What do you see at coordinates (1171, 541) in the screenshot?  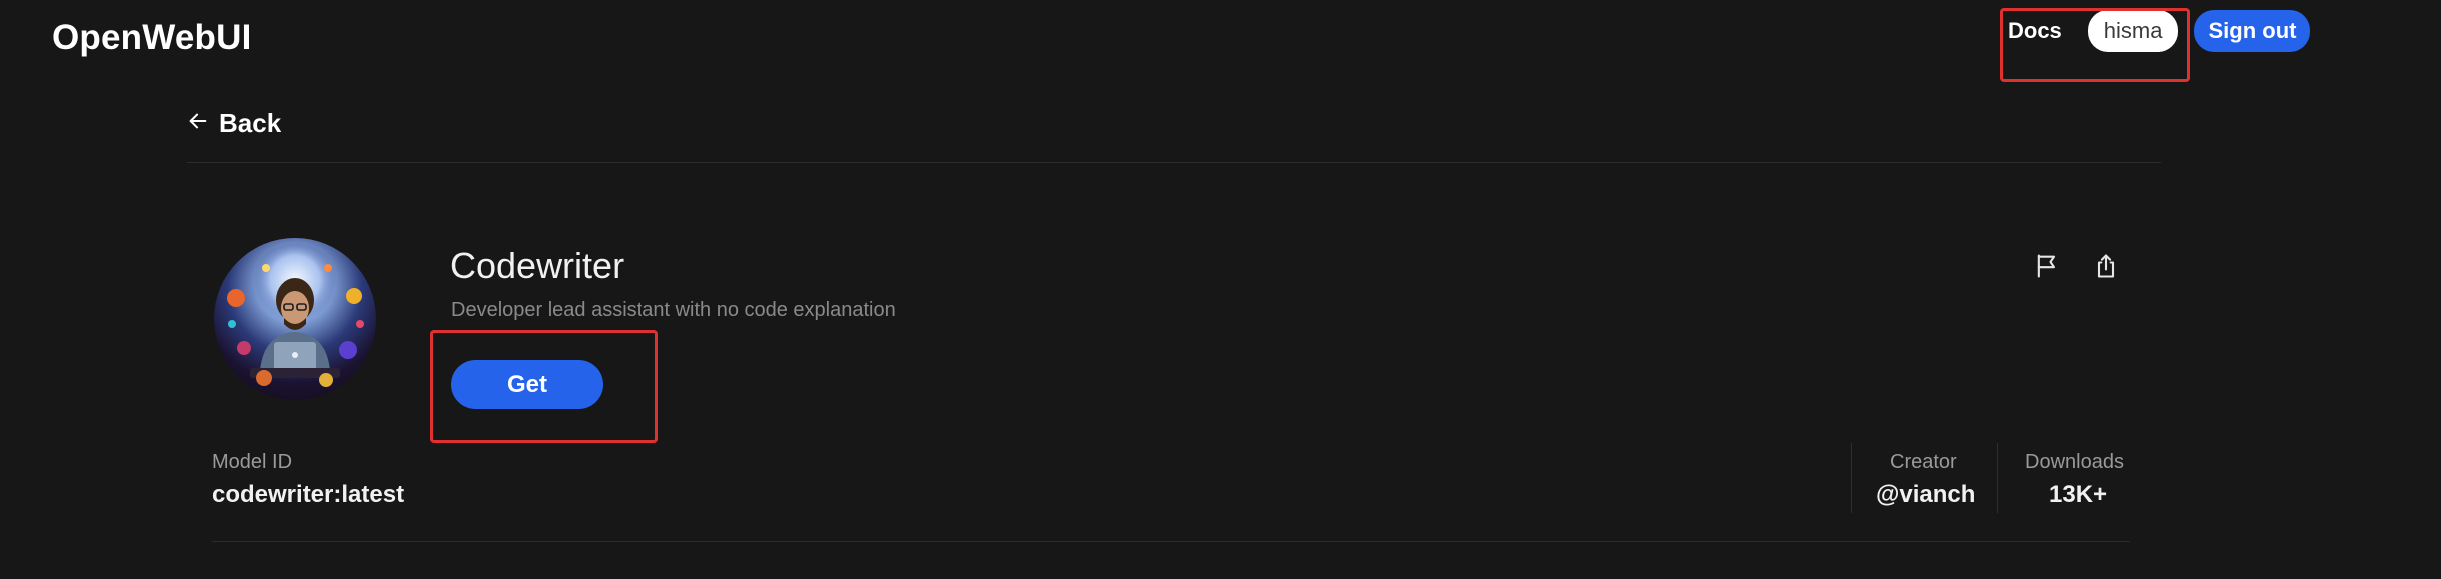 I see `bottom-divider` at bounding box center [1171, 541].